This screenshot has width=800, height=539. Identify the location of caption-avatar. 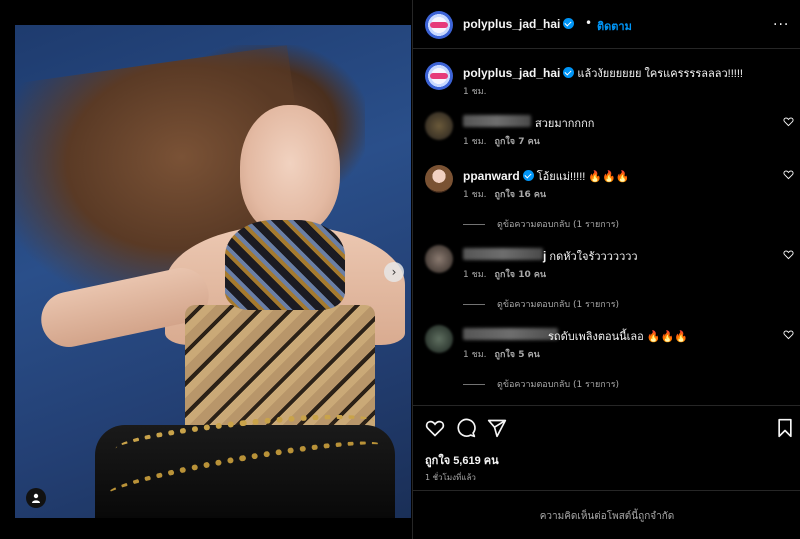
(439, 76).